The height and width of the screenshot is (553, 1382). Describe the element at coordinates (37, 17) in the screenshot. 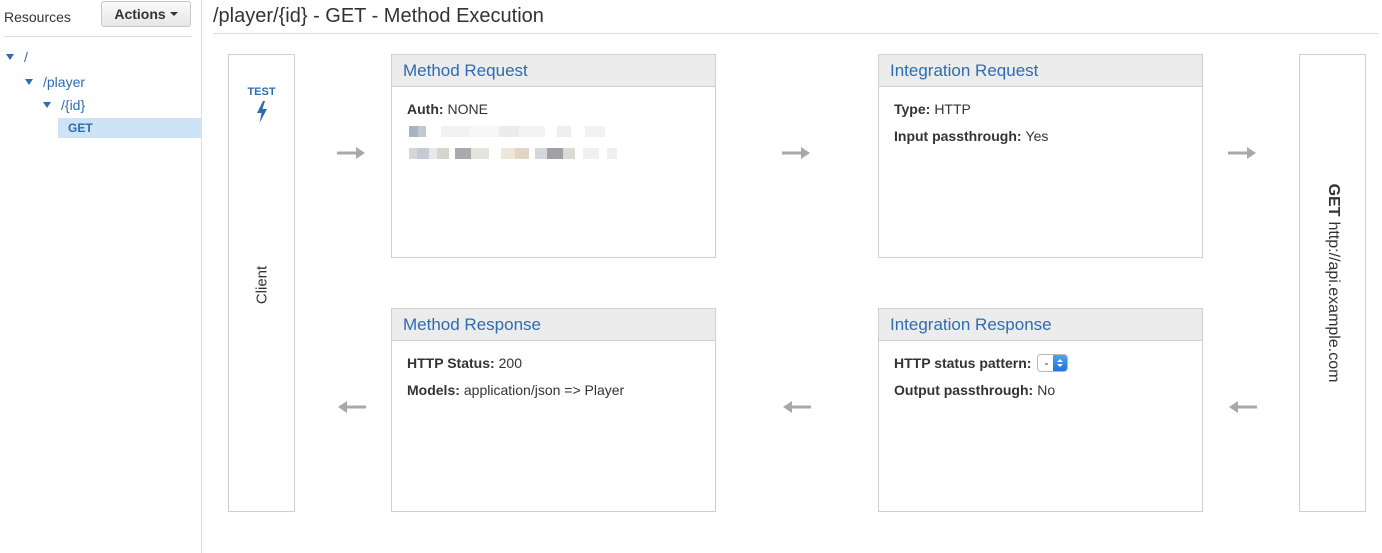

I see `resources-heading: Resources` at that location.